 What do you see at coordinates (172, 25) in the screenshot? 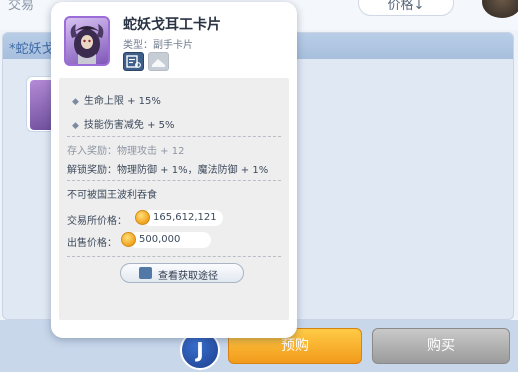
I see `item-name: 蛇妖戈耳工卡片` at bounding box center [172, 25].